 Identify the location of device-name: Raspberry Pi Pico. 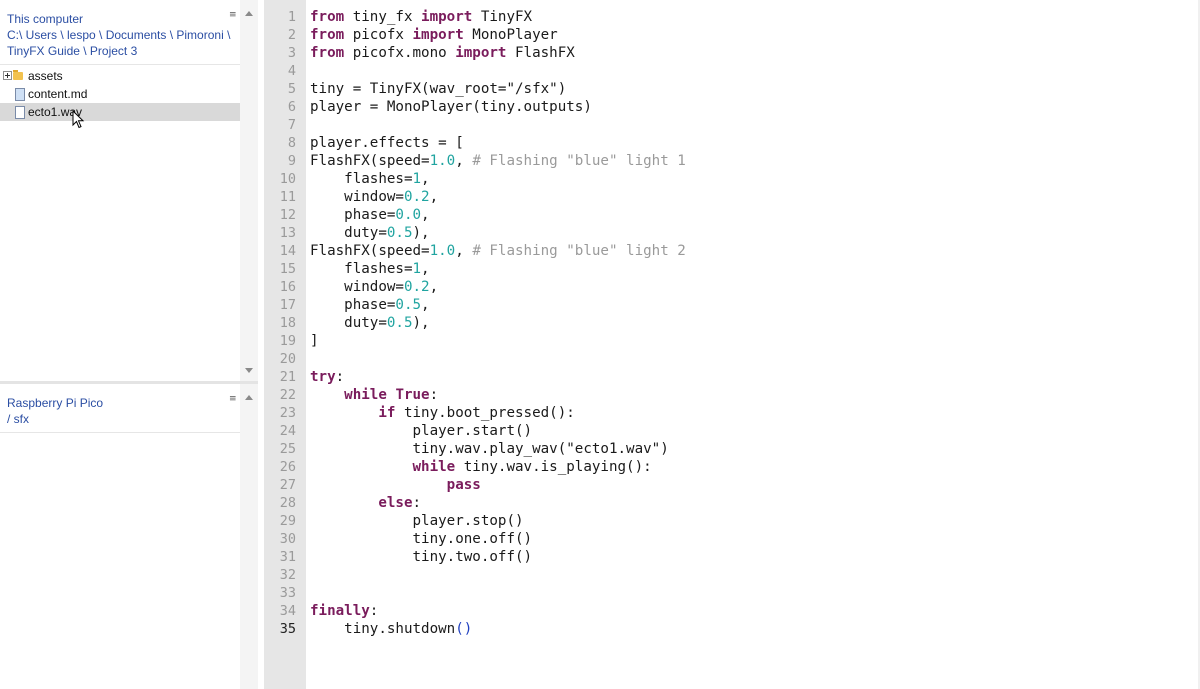
(55, 403).